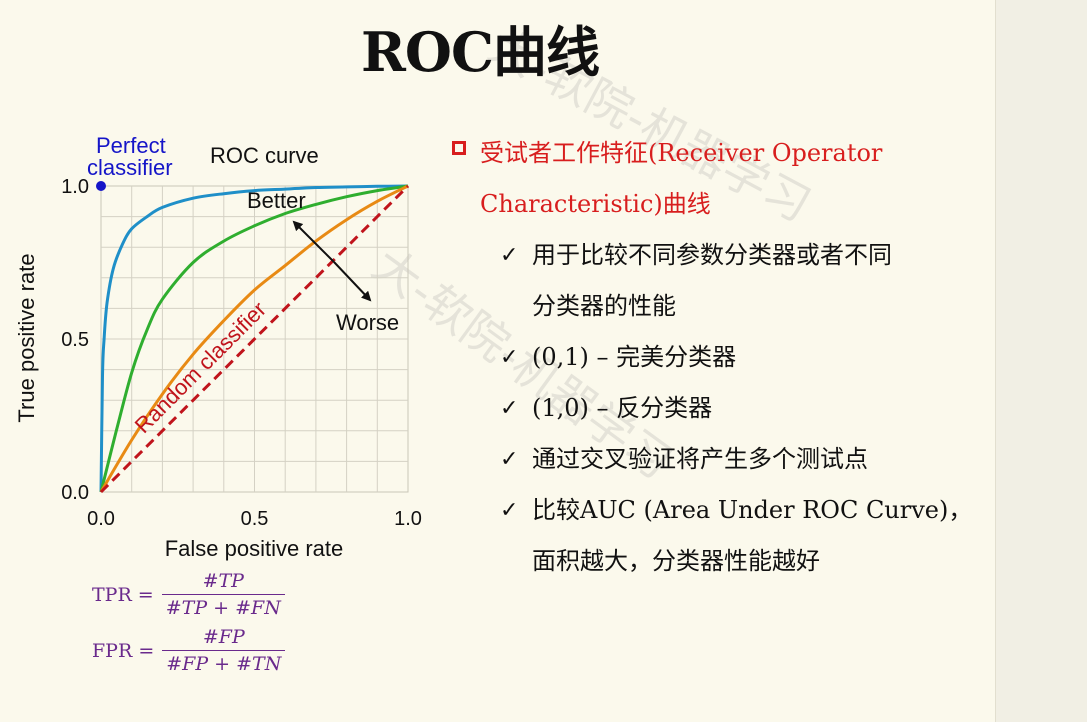 The height and width of the screenshot is (722, 1087). What do you see at coordinates (722, 306) in the screenshot?
I see `sub-bullet-continuation: 分类器的性能` at bounding box center [722, 306].